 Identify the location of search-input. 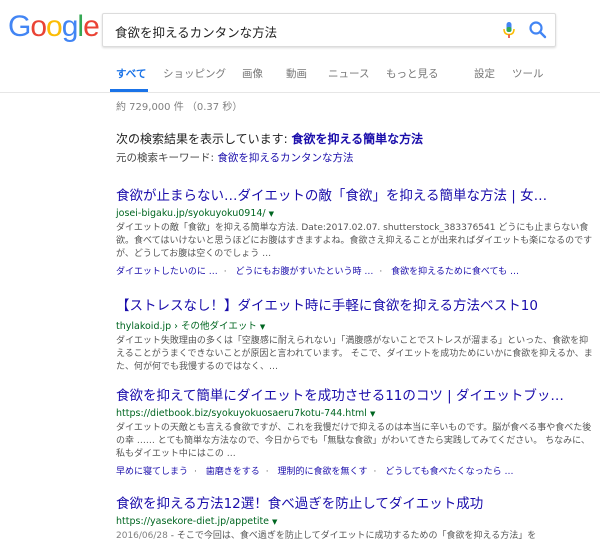
(300, 31).